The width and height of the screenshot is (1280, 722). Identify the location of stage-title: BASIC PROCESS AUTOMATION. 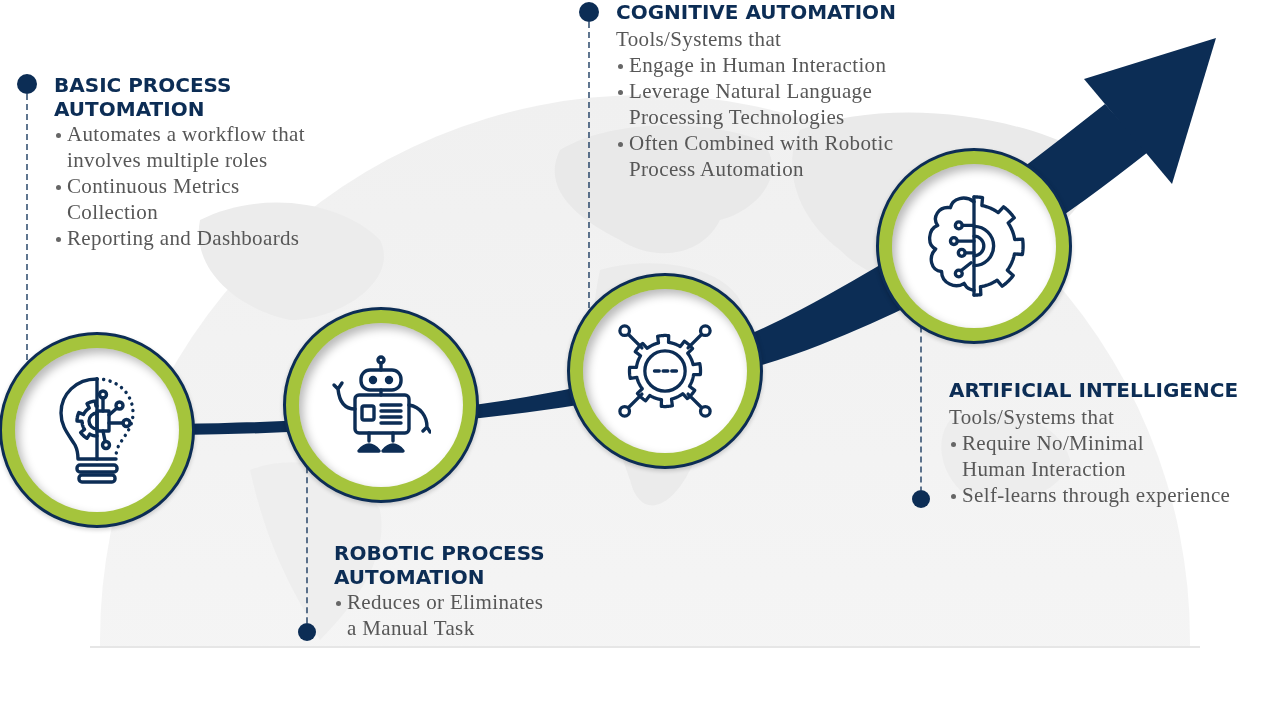
(143, 97).